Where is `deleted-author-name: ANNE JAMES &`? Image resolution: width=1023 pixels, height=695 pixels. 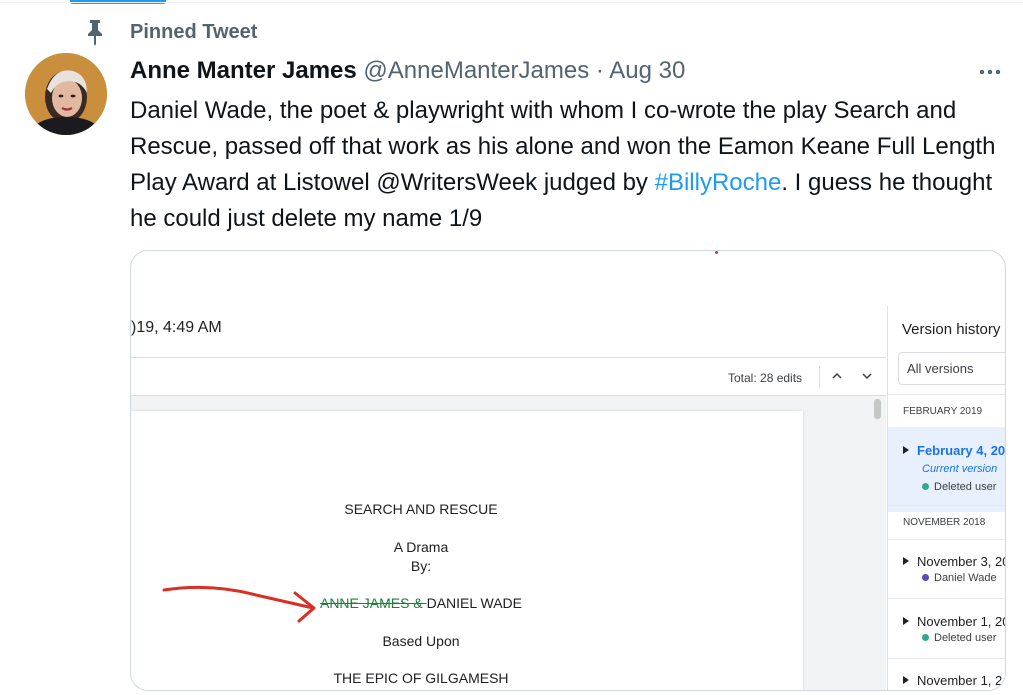 deleted-author-name: ANNE JAMES & is located at coordinates (373, 603).